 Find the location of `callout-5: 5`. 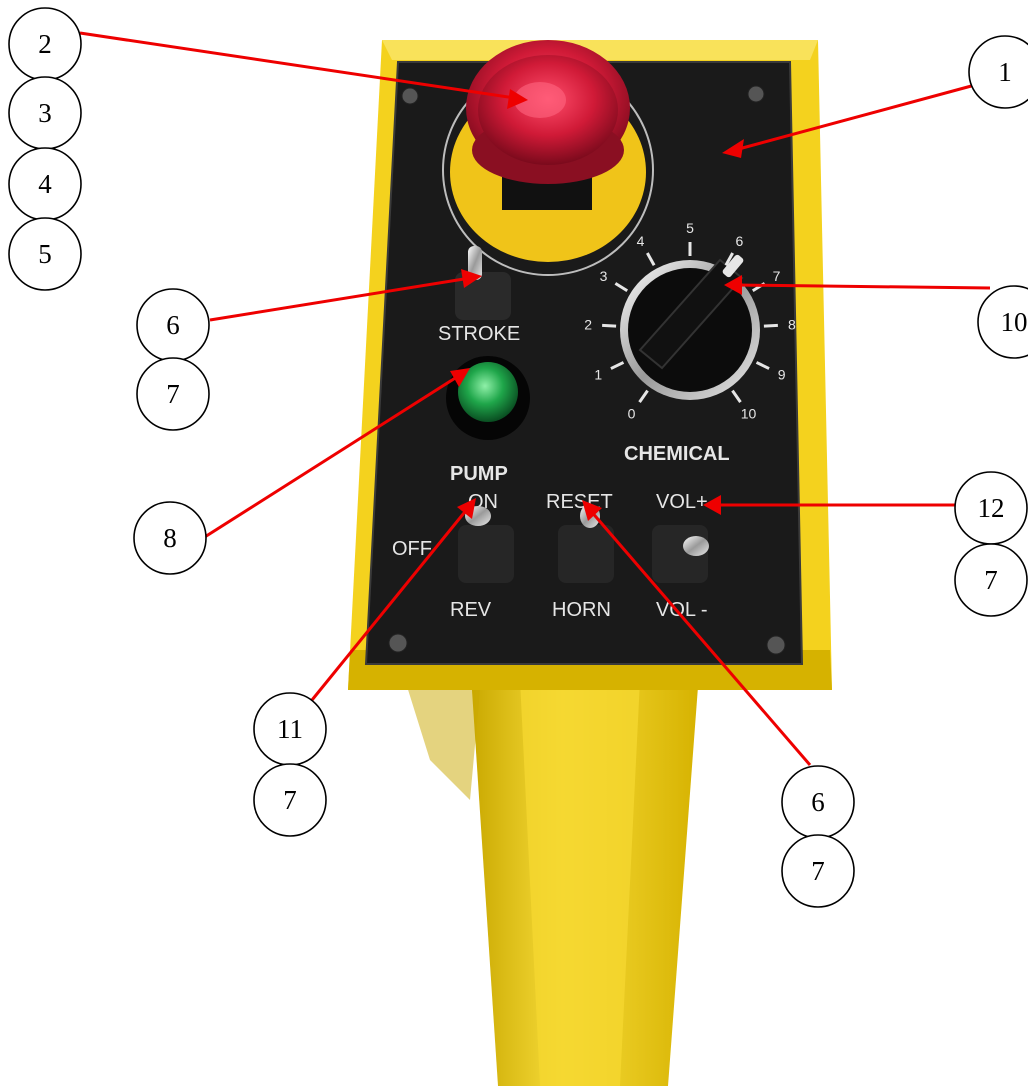

callout-5: 5 is located at coordinates (45, 254).